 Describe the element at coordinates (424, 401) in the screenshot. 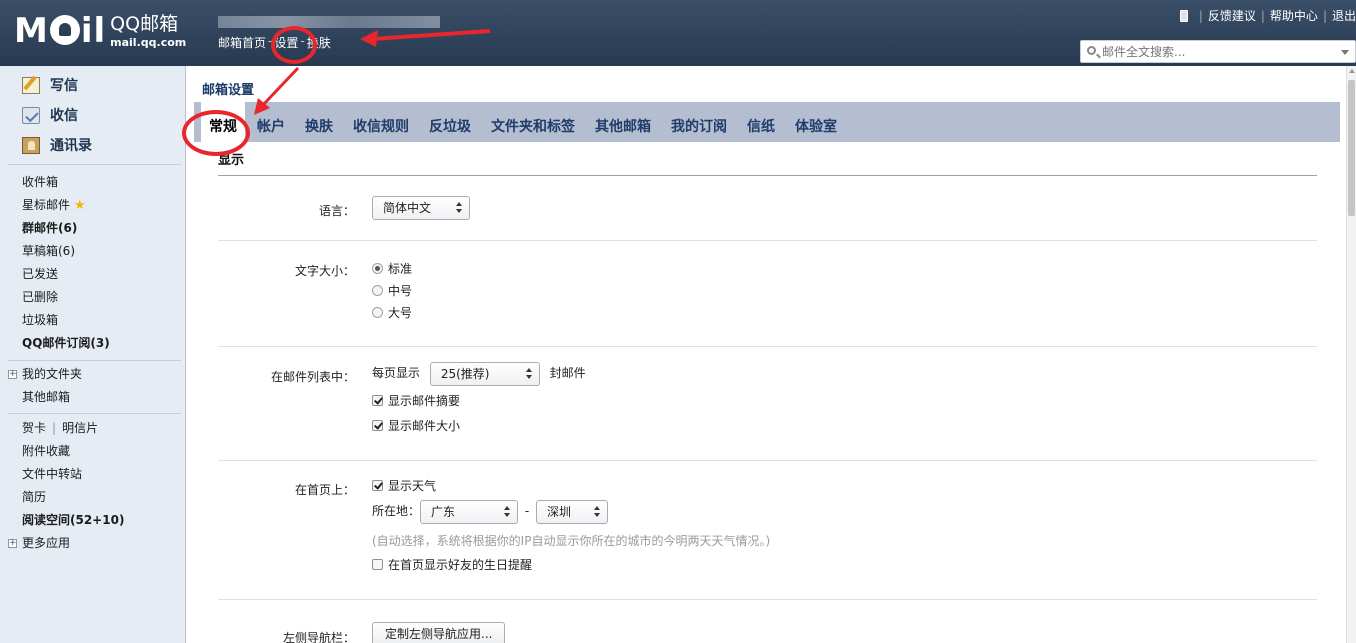

I see `option-label: 显示邮件摘要` at that location.